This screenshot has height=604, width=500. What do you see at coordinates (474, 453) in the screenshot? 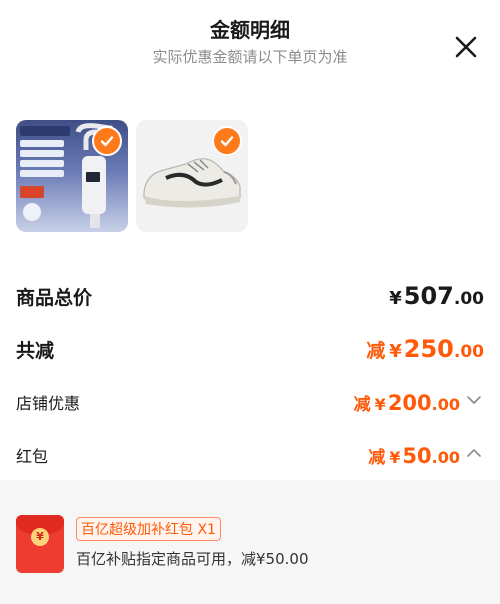
I see `chevron-up-icon` at bounding box center [474, 453].